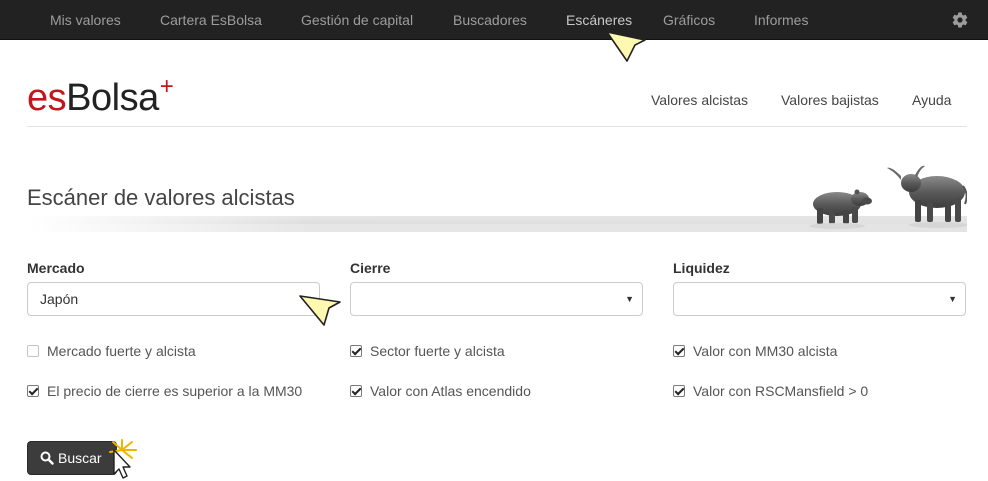 This screenshot has height=481, width=988. What do you see at coordinates (931, 100) in the screenshot?
I see `subnav-ayuda: Ayuda` at bounding box center [931, 100].